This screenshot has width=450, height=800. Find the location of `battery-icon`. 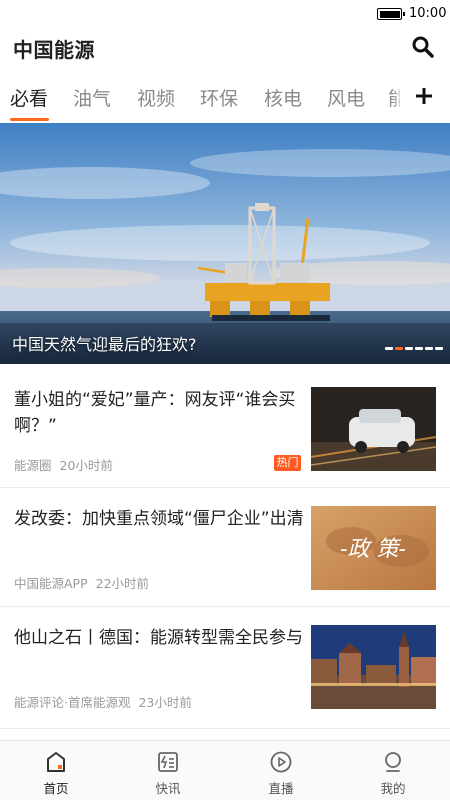

battery-icon is located at coordinates (391, 14).